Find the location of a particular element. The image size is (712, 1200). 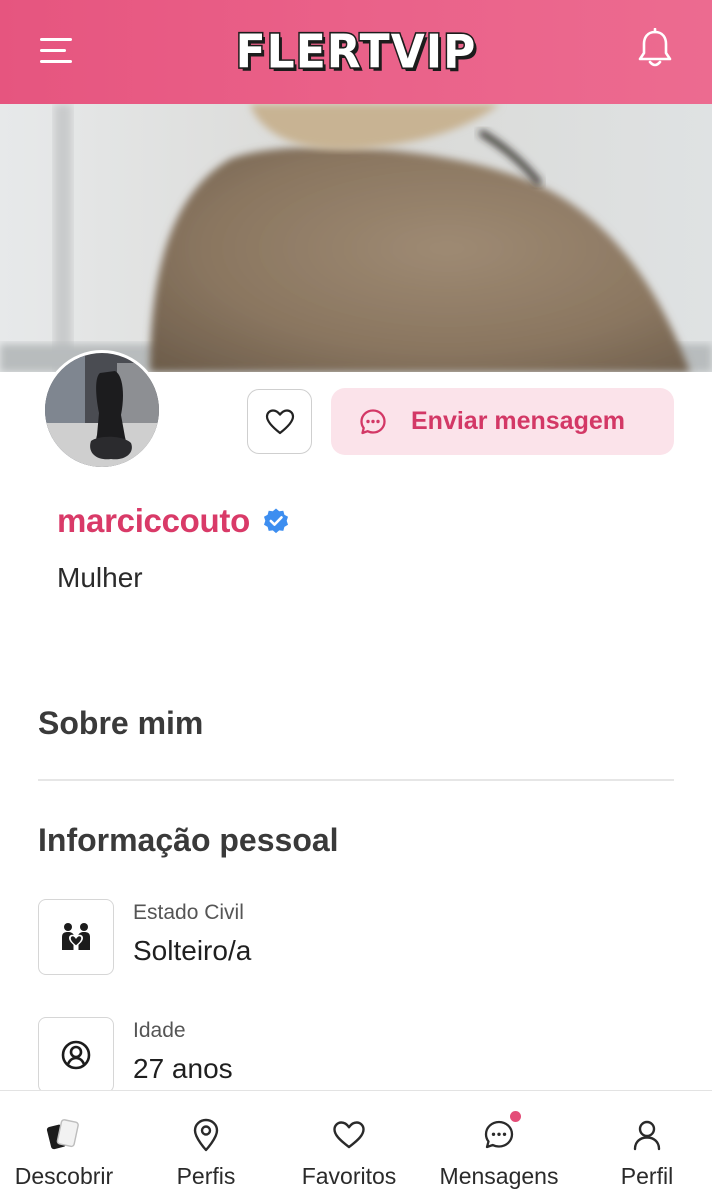

verified-badge-icon is located at coordinates (275, 521).